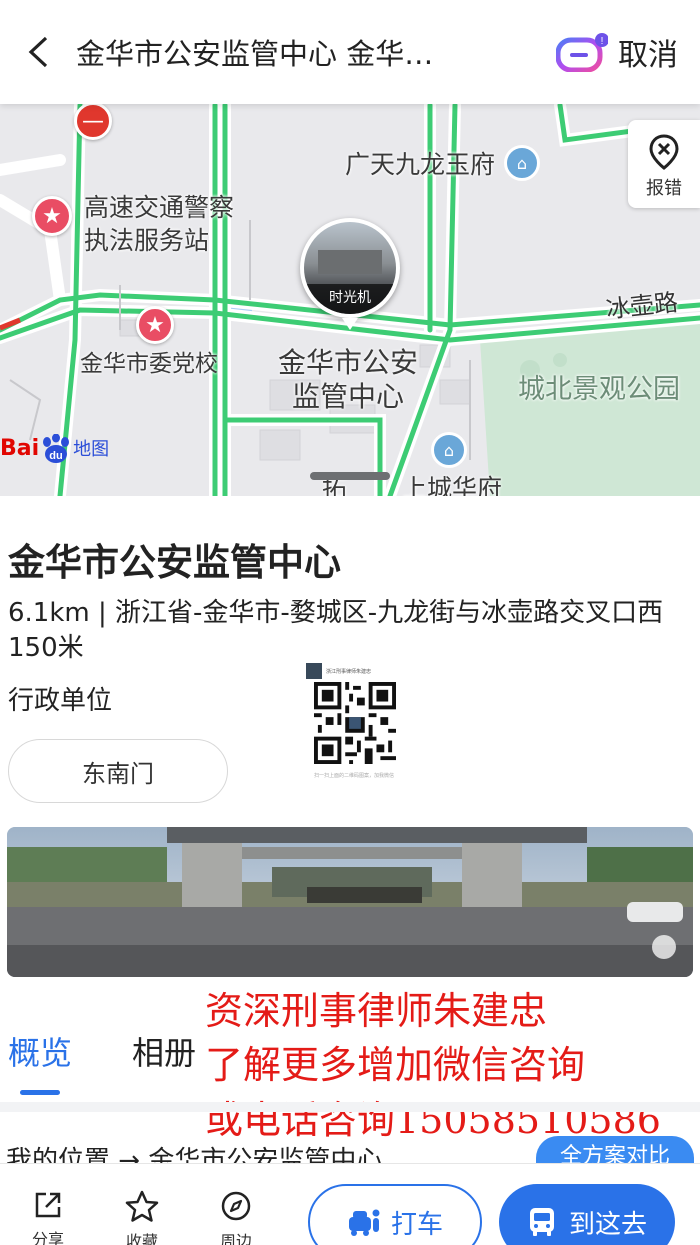 The image size is (700, 1245). I want to click on tab-active-indicator, so click(40, 1092).